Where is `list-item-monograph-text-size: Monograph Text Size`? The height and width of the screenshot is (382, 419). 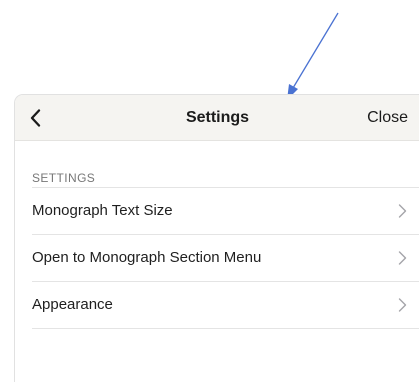
list-item-monograph-text-size: Monograph Text Size is located at coordinates (225, 211).